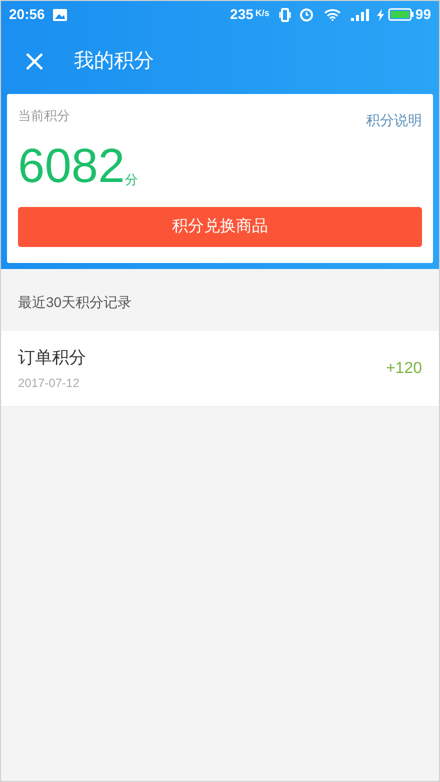  I want to click on battery-icon, so click(401, 14).